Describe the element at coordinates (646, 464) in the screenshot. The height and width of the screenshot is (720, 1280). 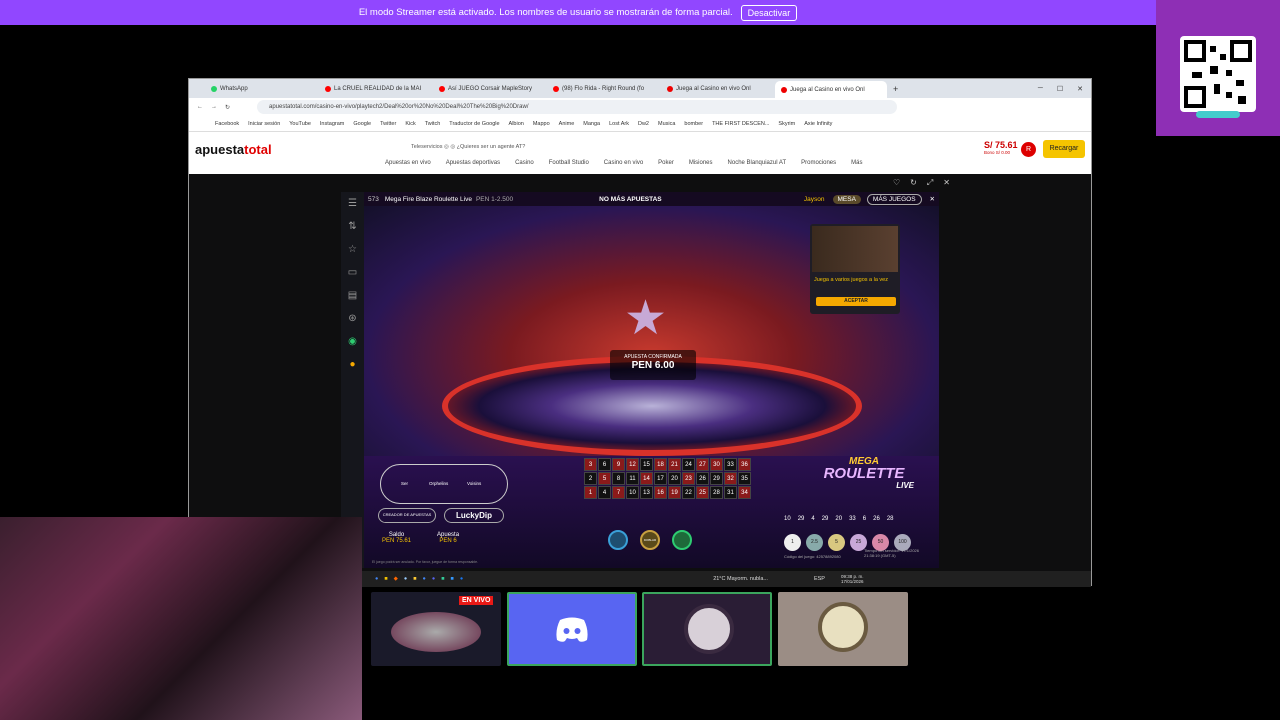
I see `bet-cell: 15` at that location.